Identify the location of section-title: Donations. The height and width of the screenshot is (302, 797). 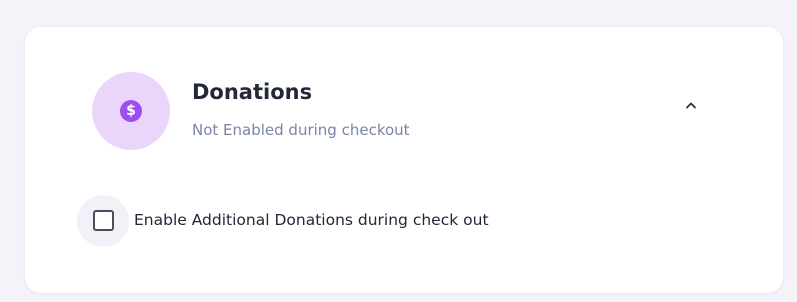
(252, 92).